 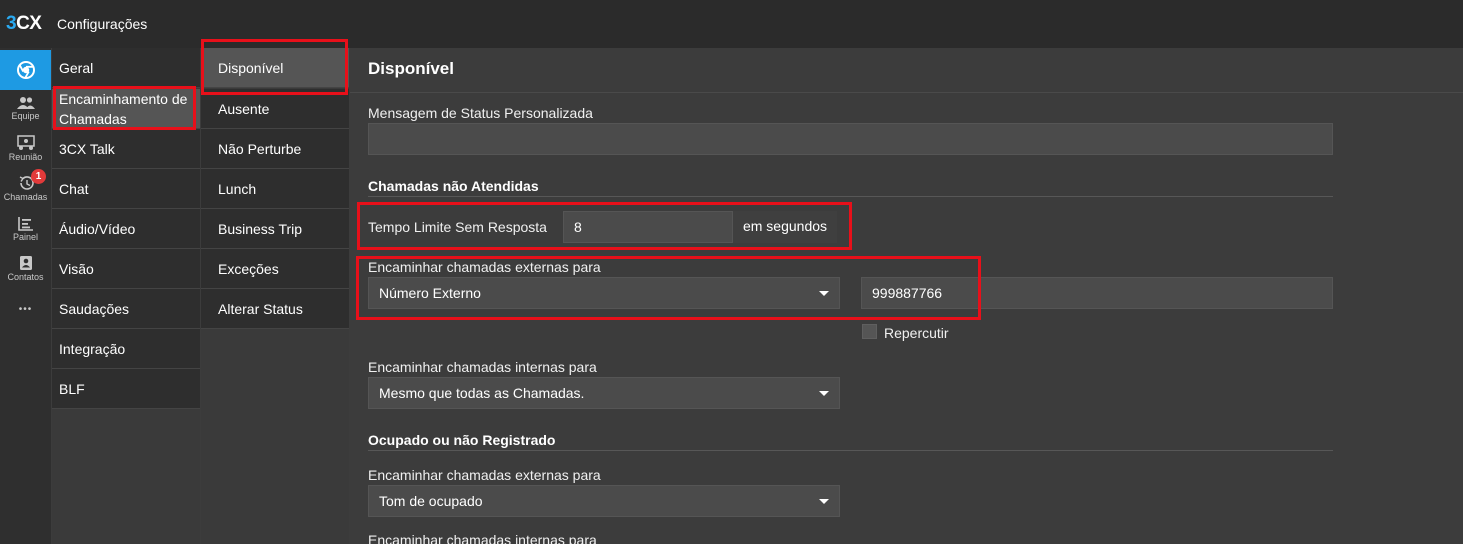 I want to click on busy-section-title: Ocupado ou não Registrado, so click(x=462, y=440).